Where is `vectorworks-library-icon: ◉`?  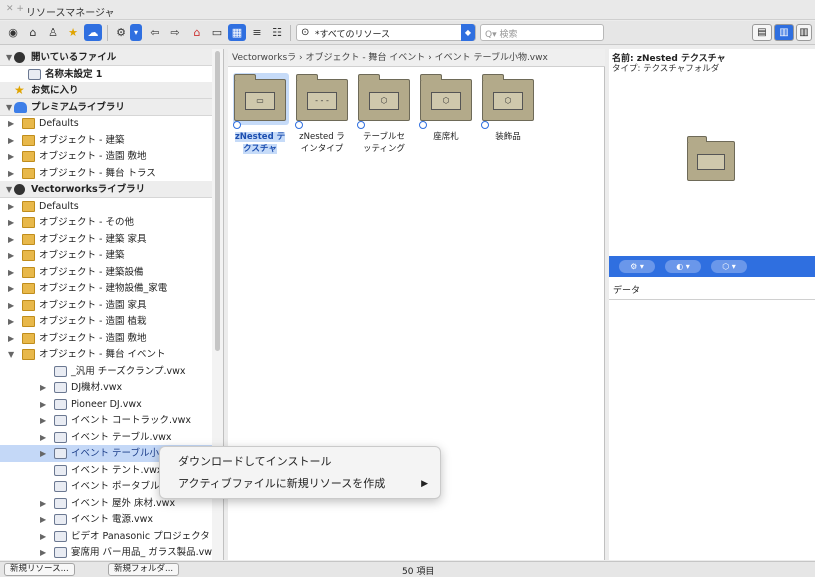
vectorworks-library-icon: ◉ is located at coordinates (13, 32).